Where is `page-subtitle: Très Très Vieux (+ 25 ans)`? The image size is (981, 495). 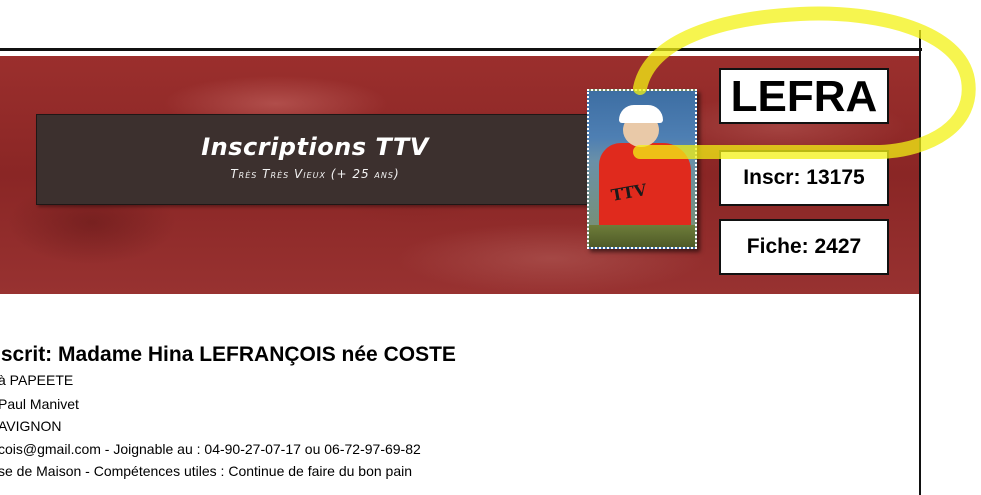 page-subtitle: Très Très Vieux (+ 25 ans) is located at coordinates (315, 174).